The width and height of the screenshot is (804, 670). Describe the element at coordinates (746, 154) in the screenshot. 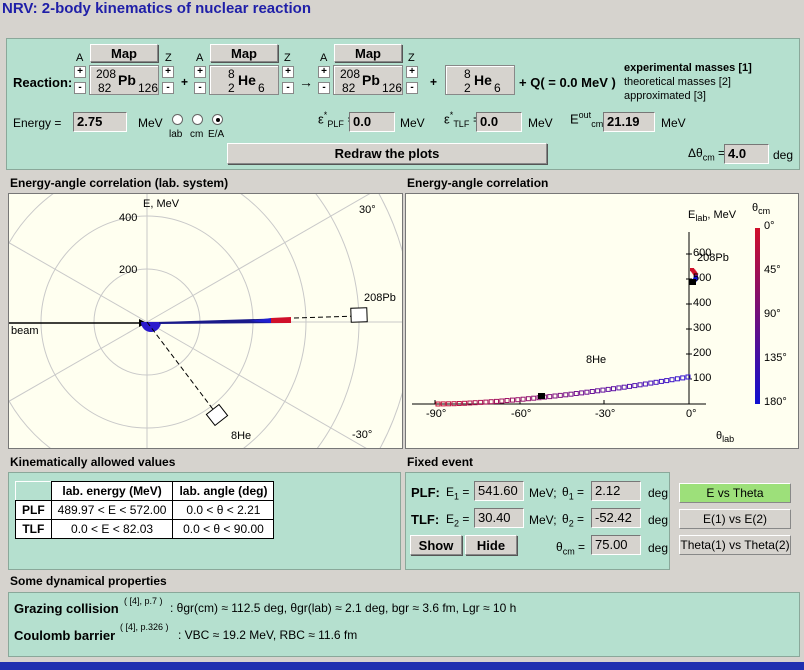

I see `dtheta-input: 4.0` at that location.